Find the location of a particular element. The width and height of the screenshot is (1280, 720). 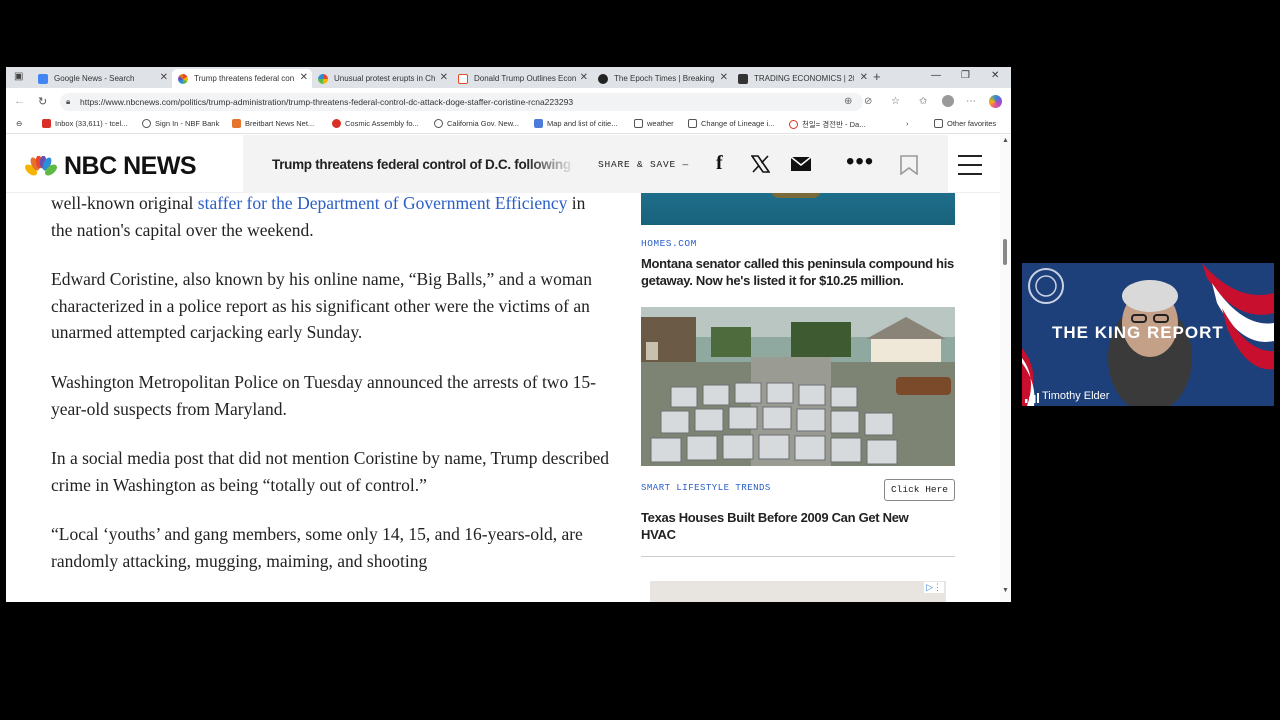

tab-title: Trump threatens federal con is located at coordinates (244, 78).